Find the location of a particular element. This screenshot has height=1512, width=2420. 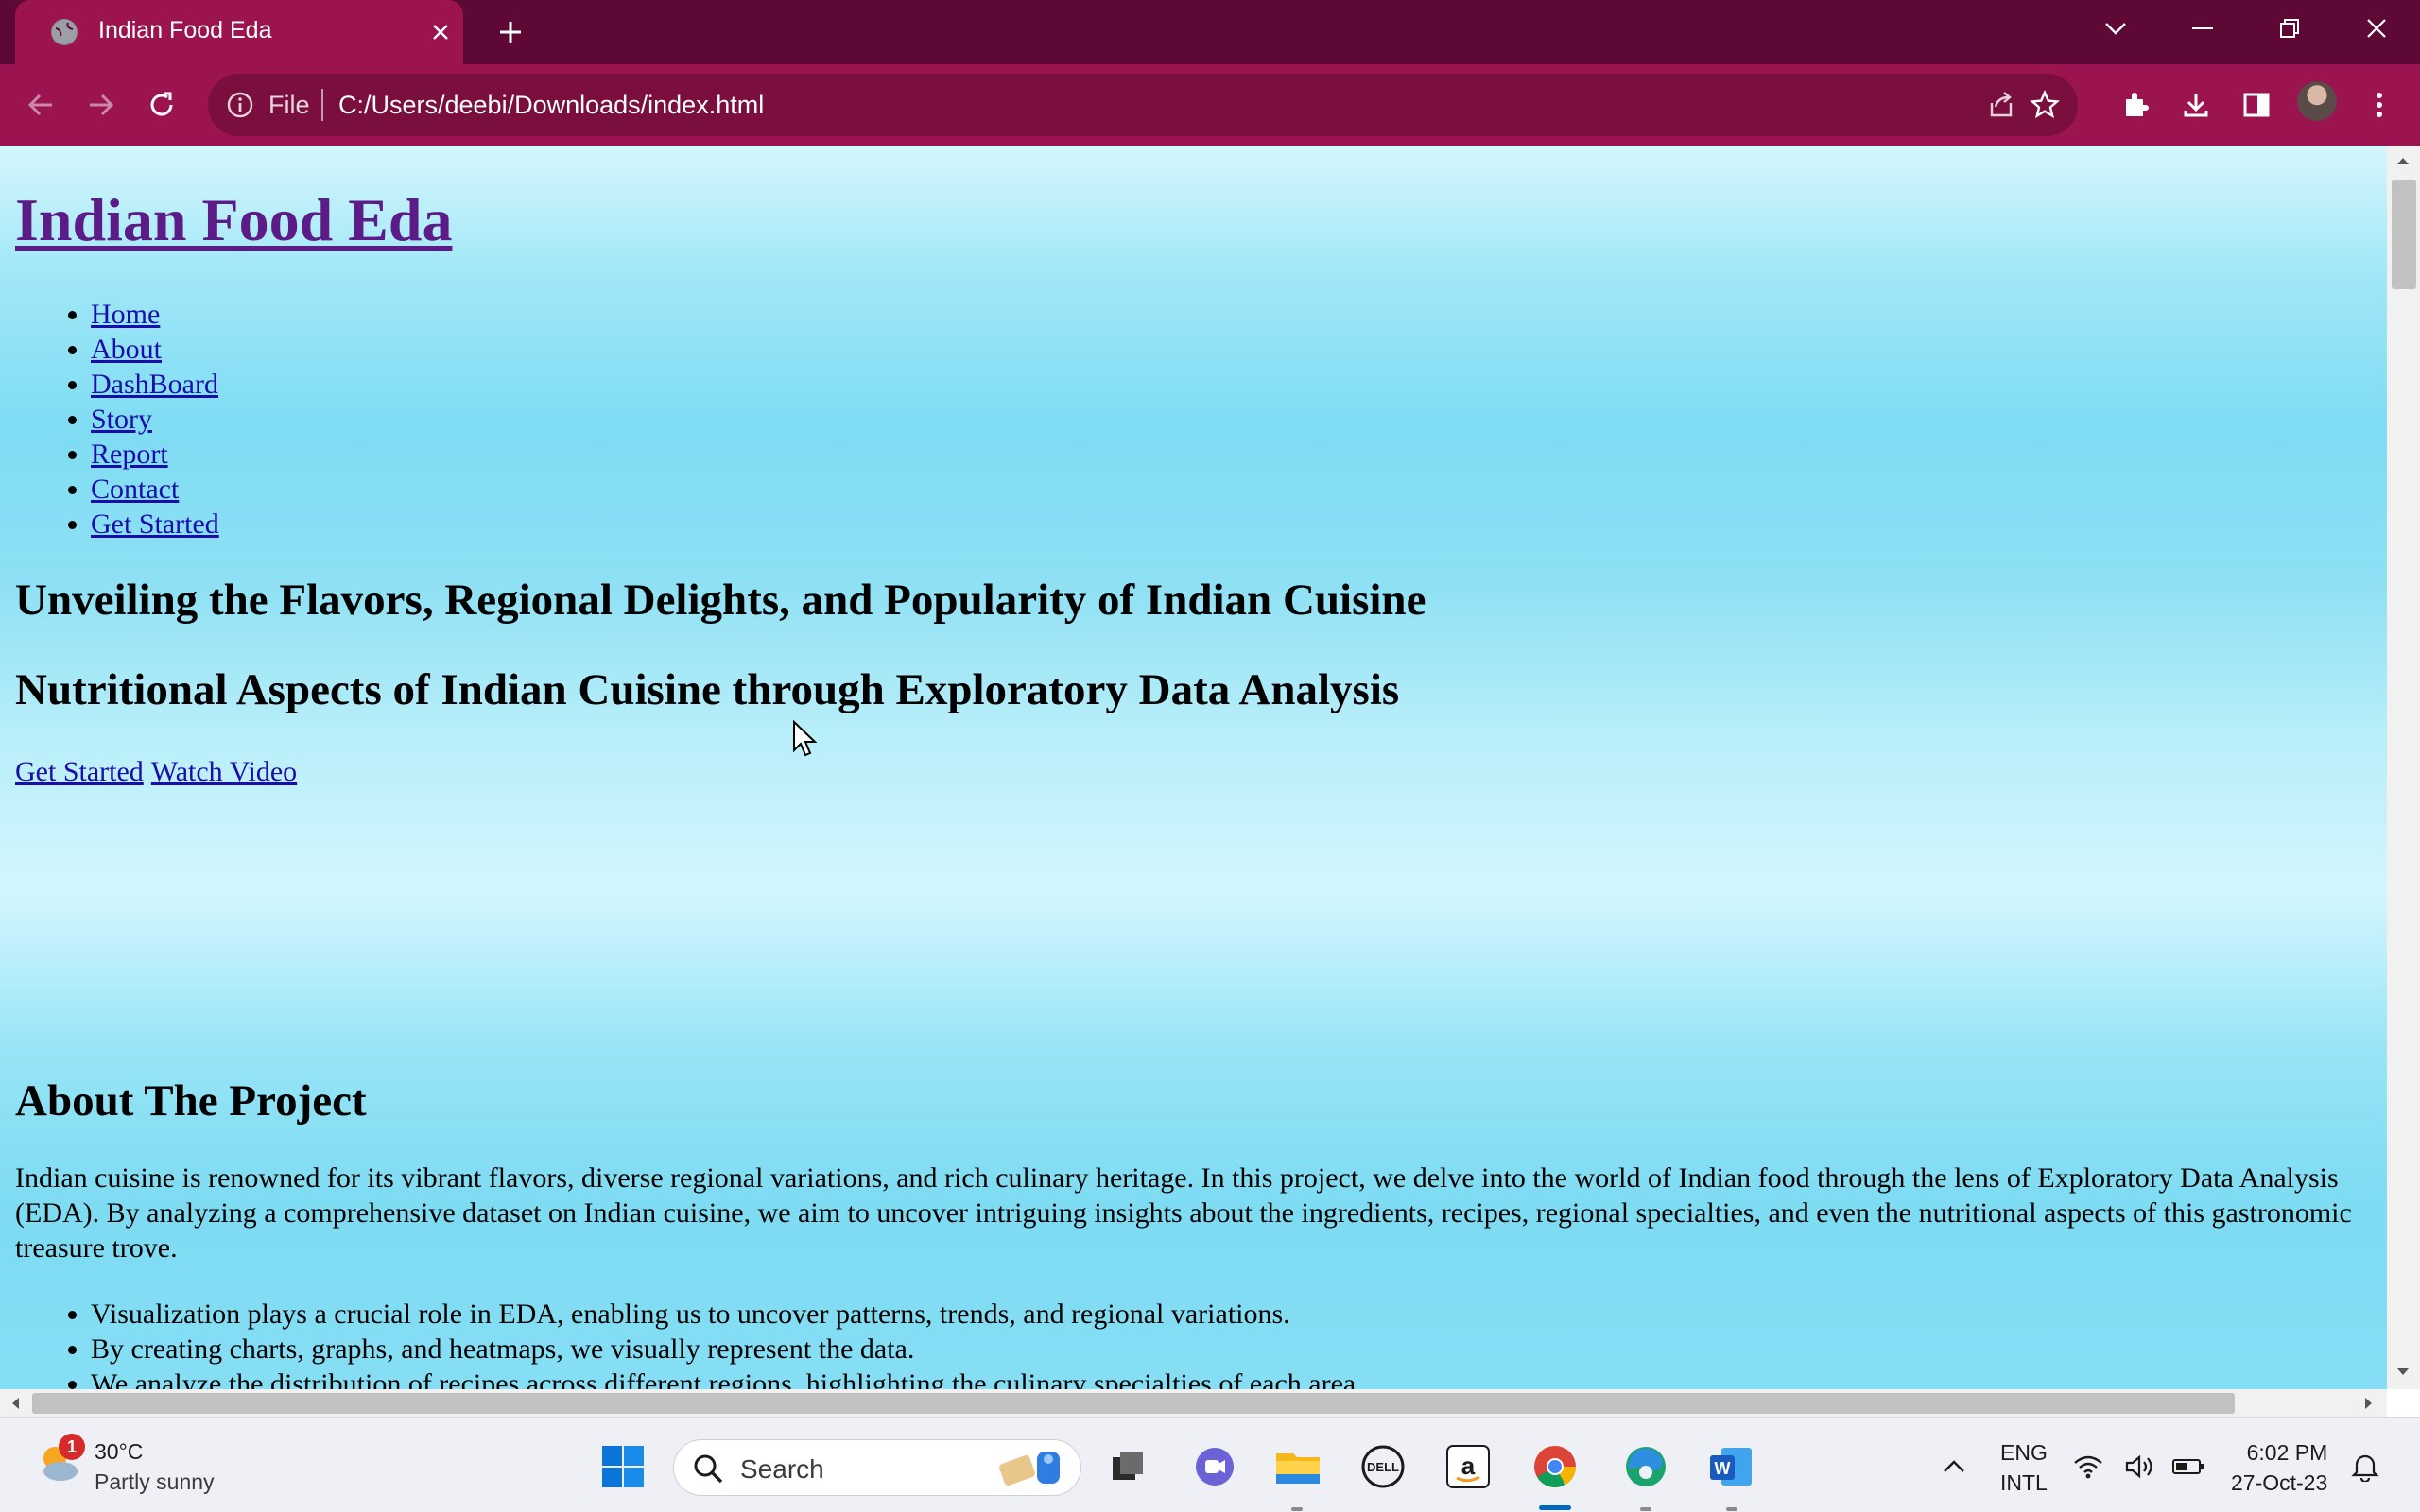

scroll-down-icon is located at coordinates (2403, 1372).